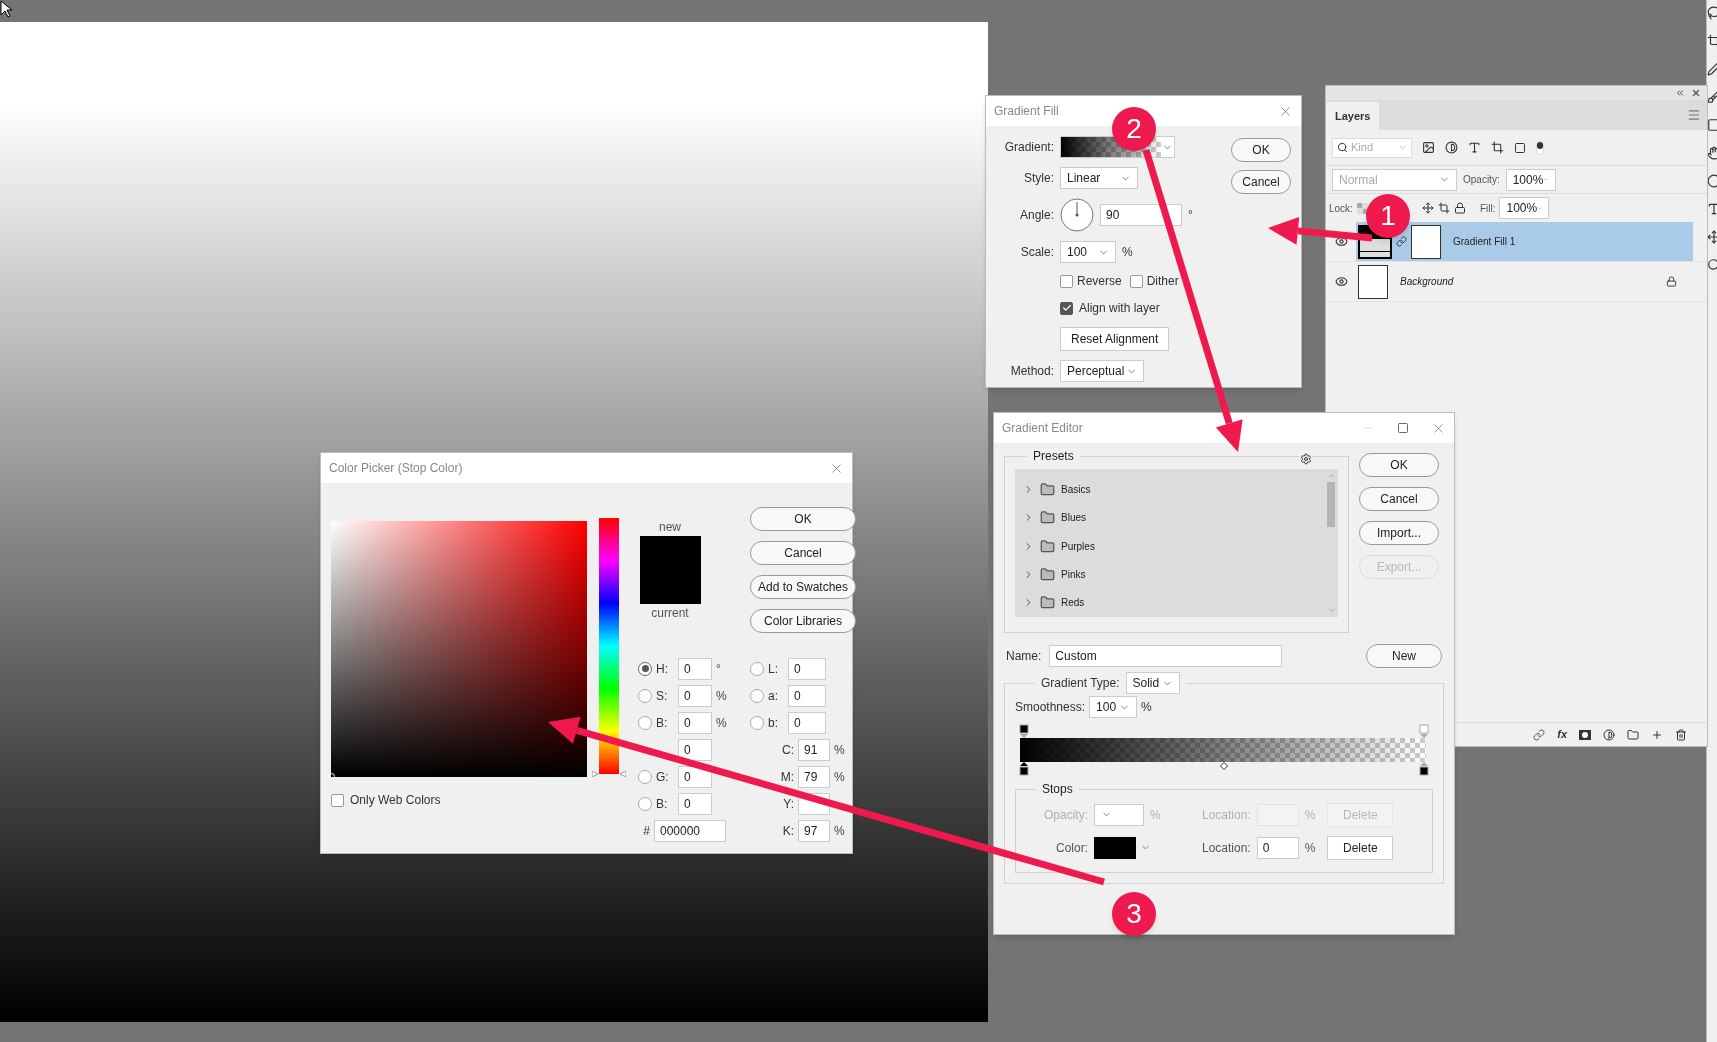  Describe the element at coordinates (814, 776) in the screenshot. I see `input-field: 79` at that location.